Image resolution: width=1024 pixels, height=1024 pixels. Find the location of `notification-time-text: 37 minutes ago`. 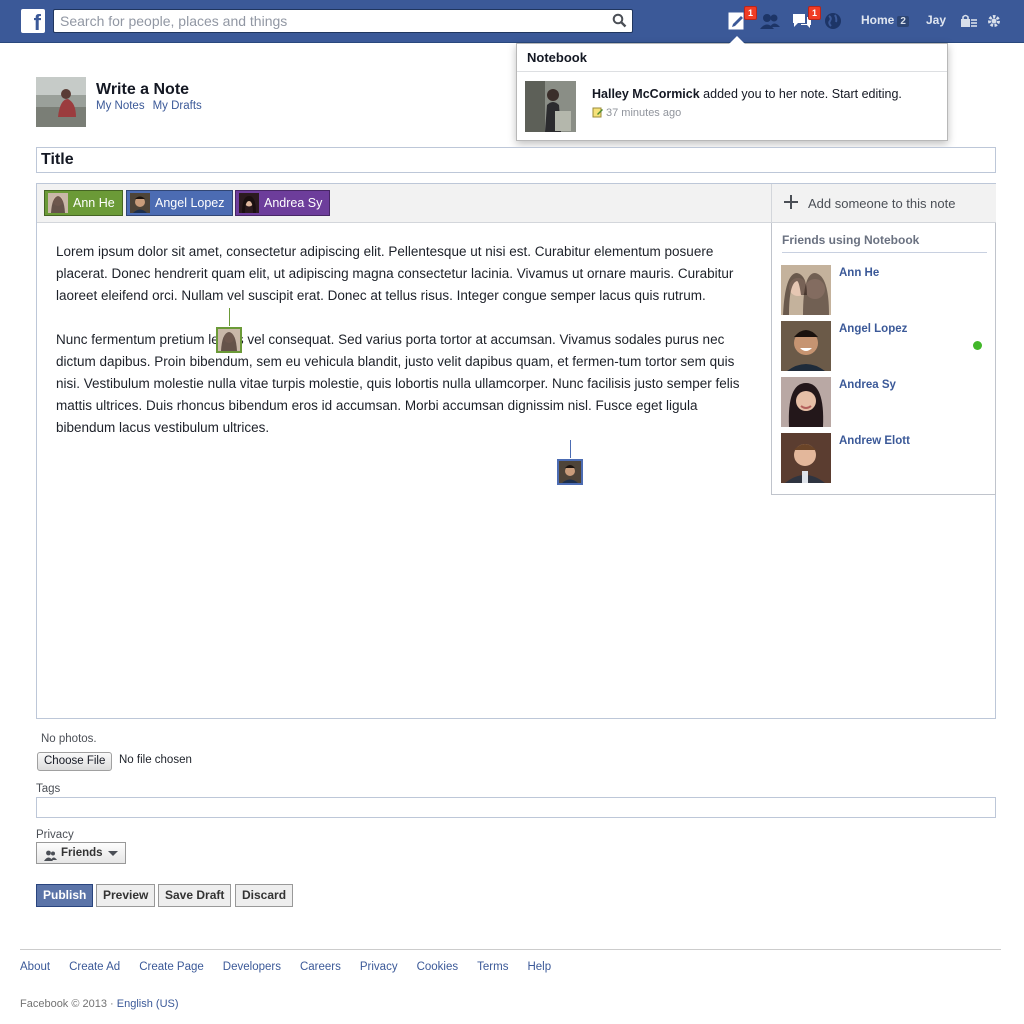

notification-time-text: 37 minutes ago is located at coordinates (644, 113).